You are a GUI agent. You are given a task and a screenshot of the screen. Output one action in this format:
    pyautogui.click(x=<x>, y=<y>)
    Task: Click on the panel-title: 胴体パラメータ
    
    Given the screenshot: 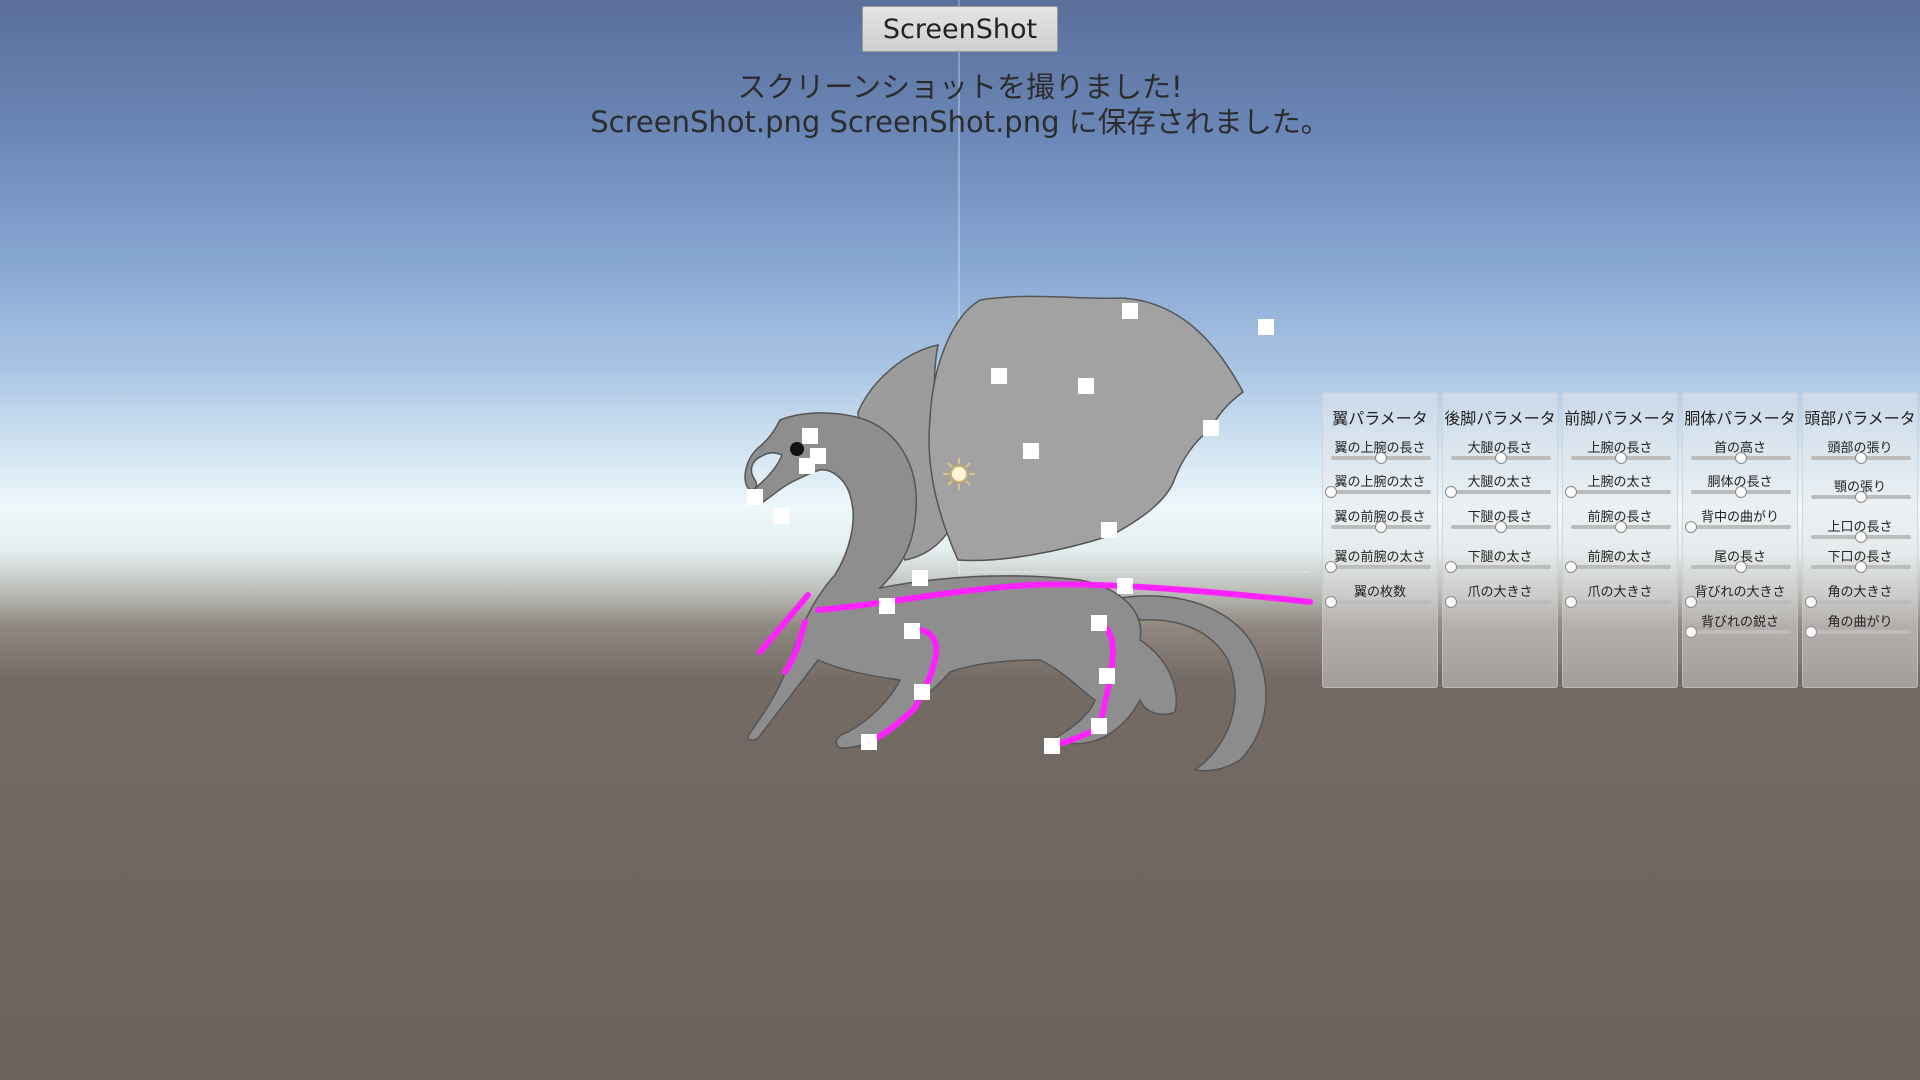 What is the action you would take?
    pyautogui.click(x=1740, y=418)
    